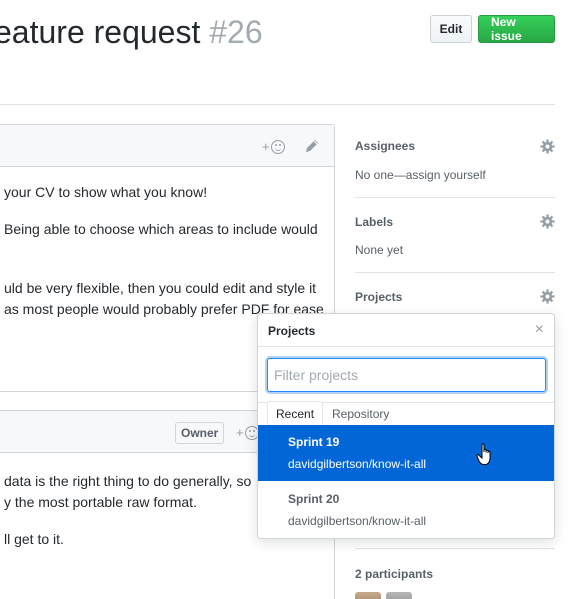 The image size is (578, 599). Describe the element at coordinates (34, 539) in the screenshot. I see `comment-2-line-3: ll get to it.` at that location.